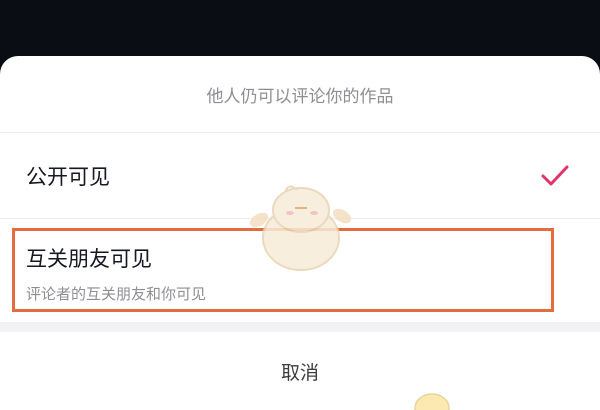 This screenshot has height=410, width=600. I want to click on section-divider, so click(300, 327).